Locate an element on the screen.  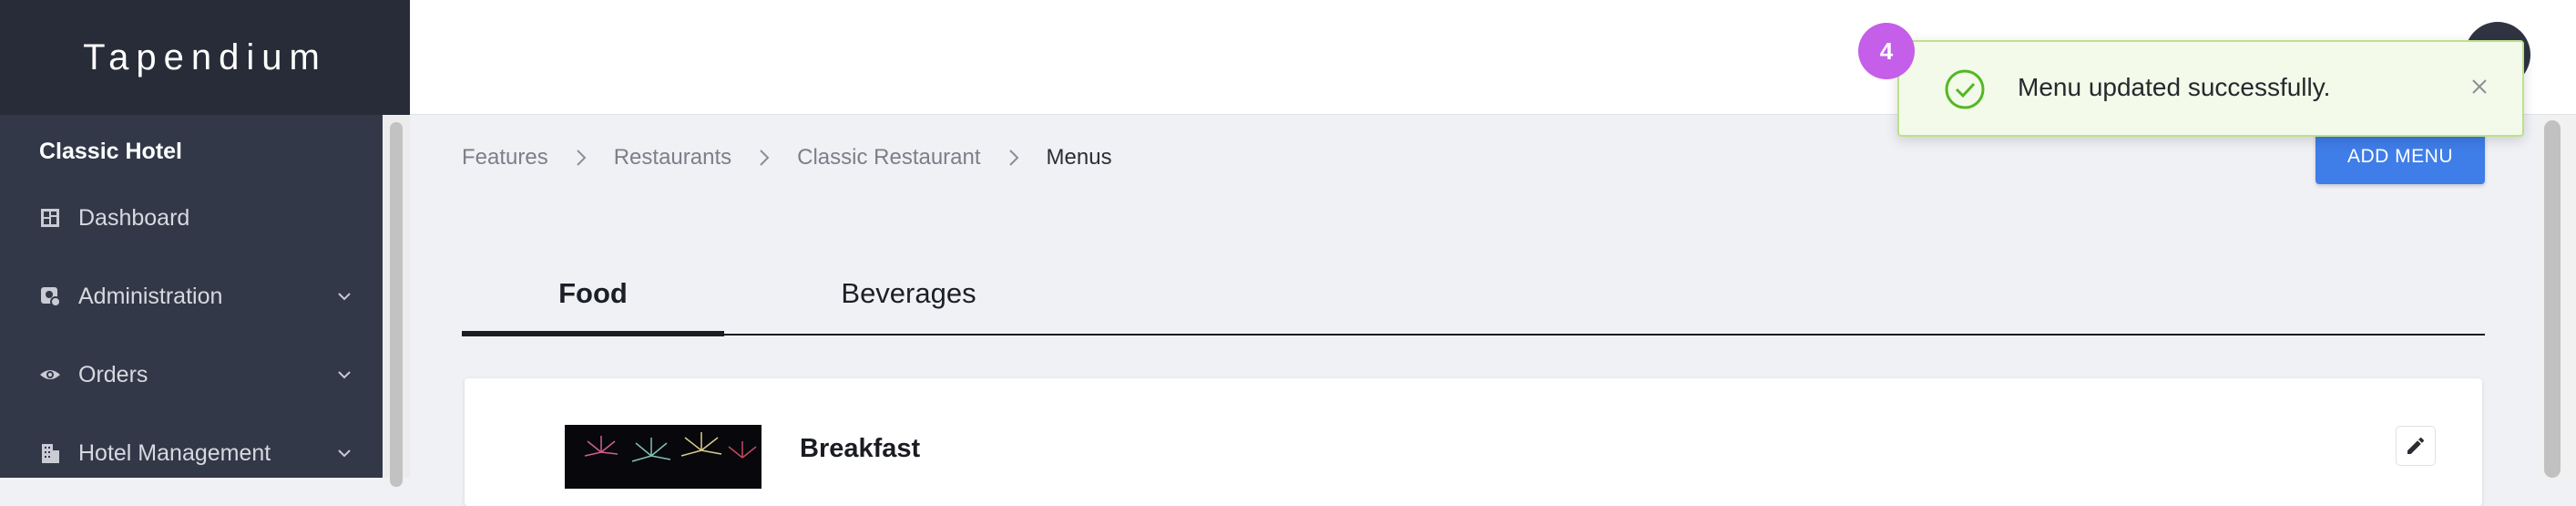
tabs-divider is located at coordinates (1473, 335).